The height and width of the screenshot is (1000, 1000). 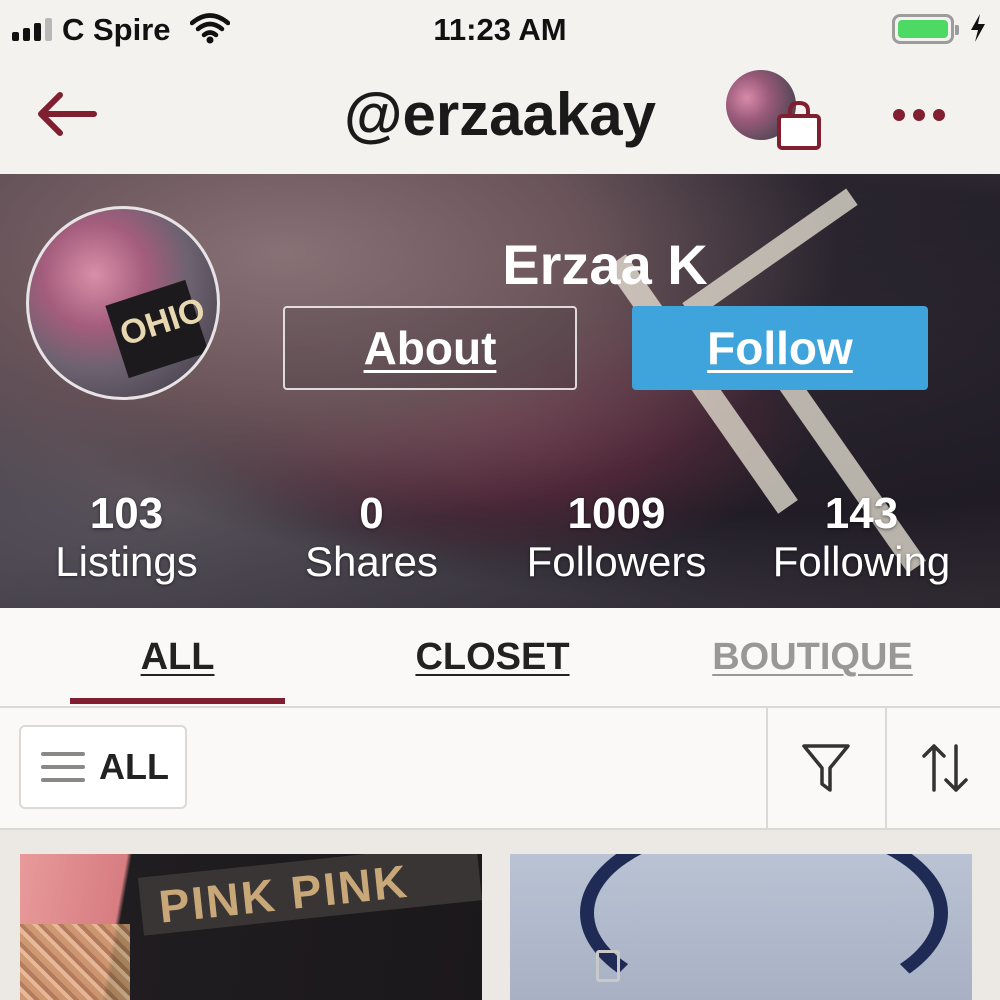 I want to click on tab-boutique: BOUTIQUE, so click(x=812, y=657).